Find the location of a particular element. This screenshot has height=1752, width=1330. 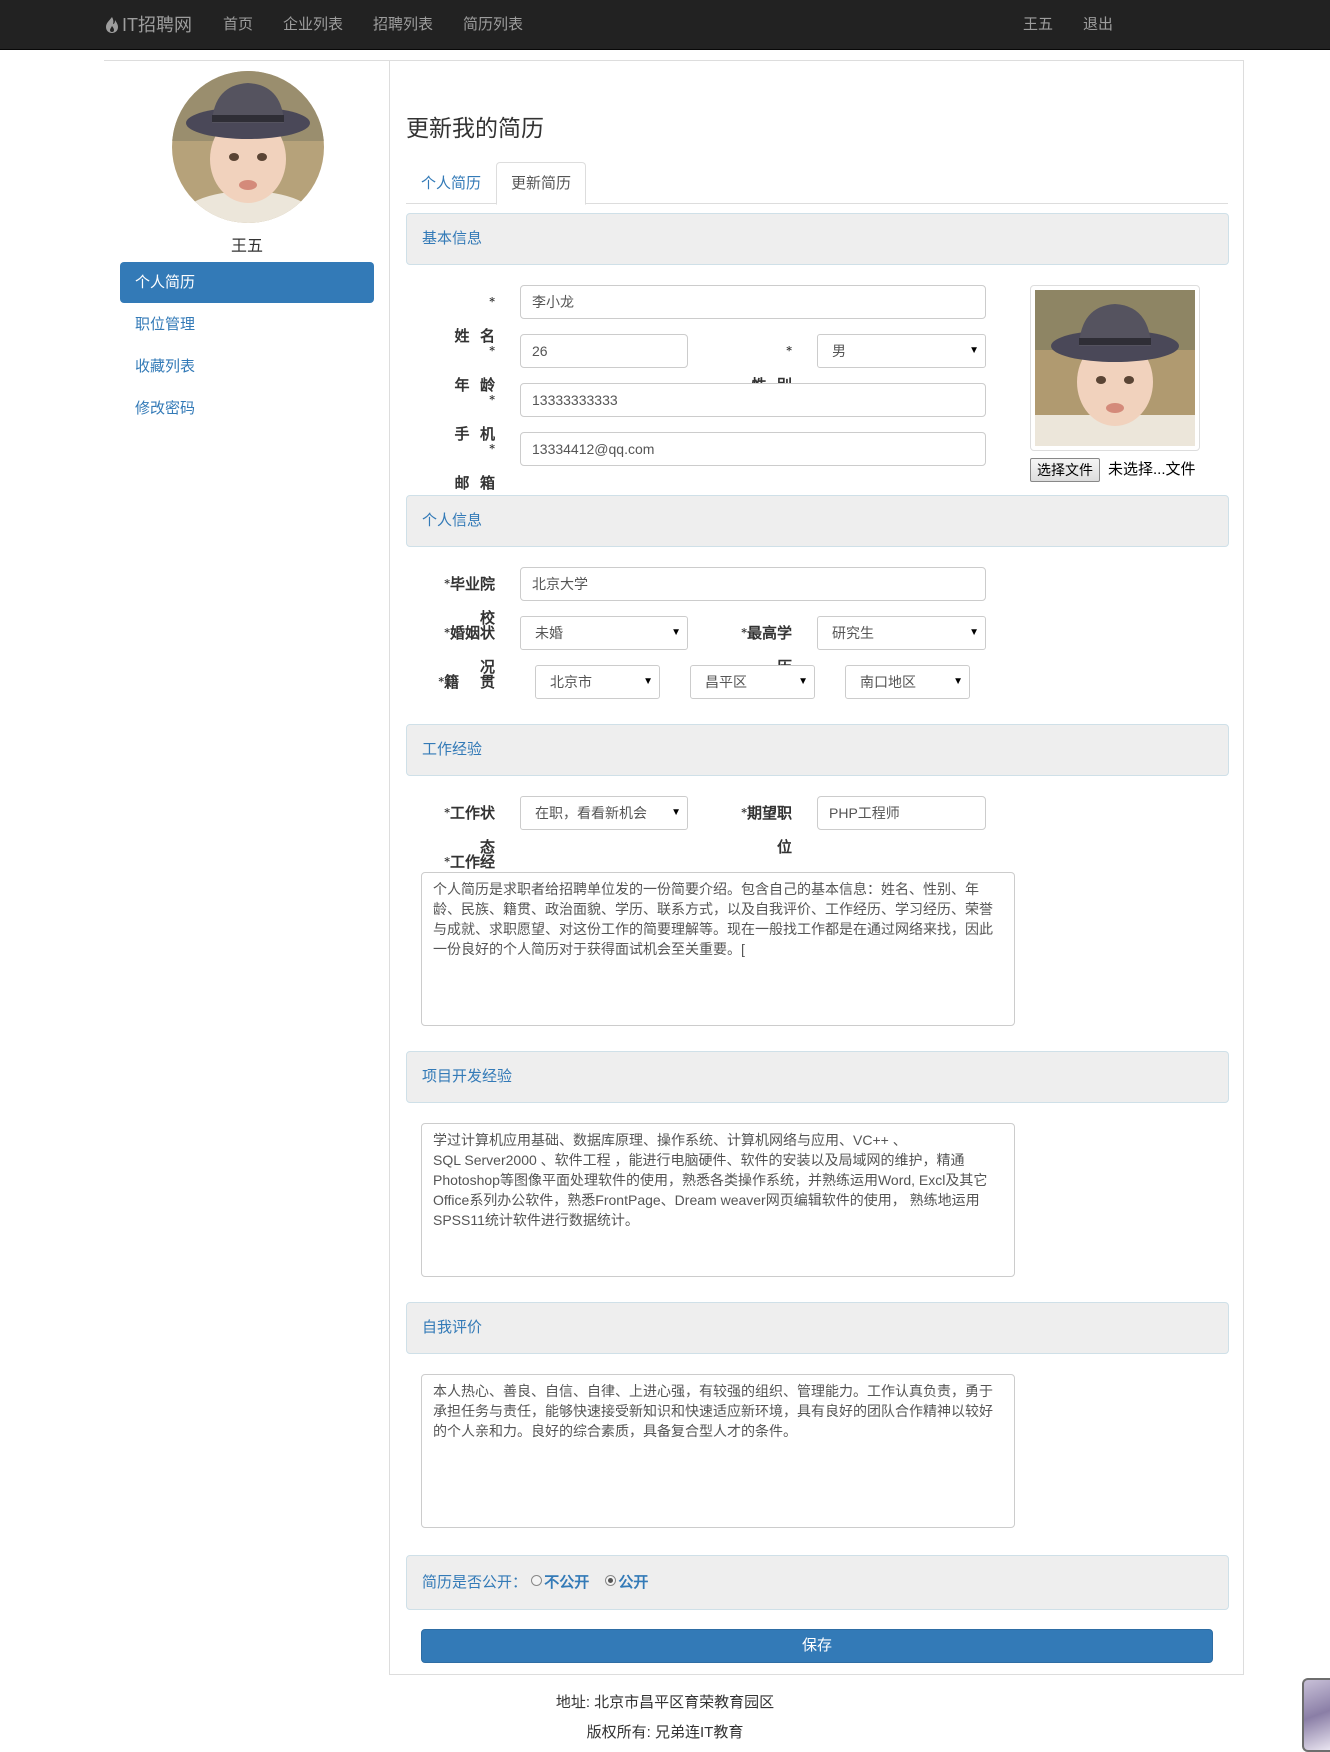

brand-logo: IT招聘网 is located at coordinates (148, 25).